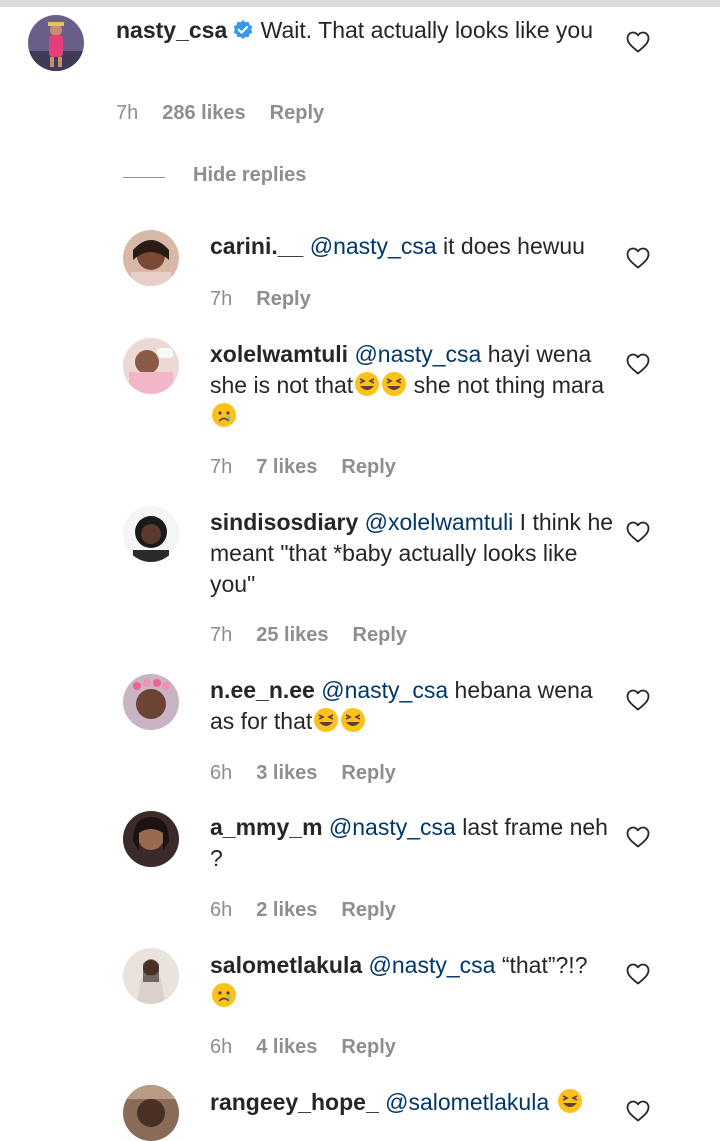 This screenshot has height=1141, width=720. What do you see at coordinates (284, 522) in the screenshot?
I see `username: sindisosdiary` at bounding box center [284, 522].